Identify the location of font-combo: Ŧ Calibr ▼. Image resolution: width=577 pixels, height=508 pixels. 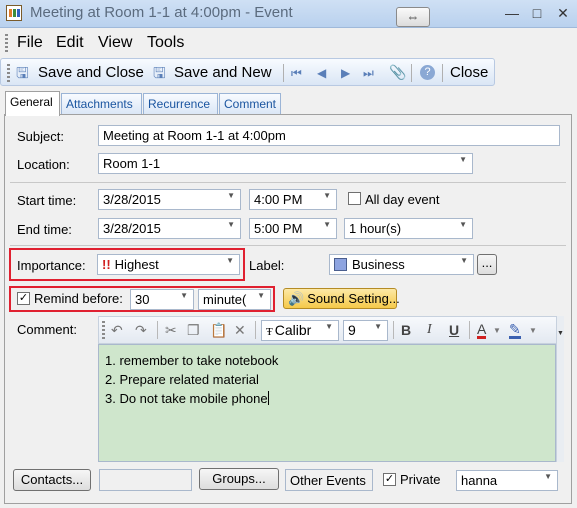
(300, 330).